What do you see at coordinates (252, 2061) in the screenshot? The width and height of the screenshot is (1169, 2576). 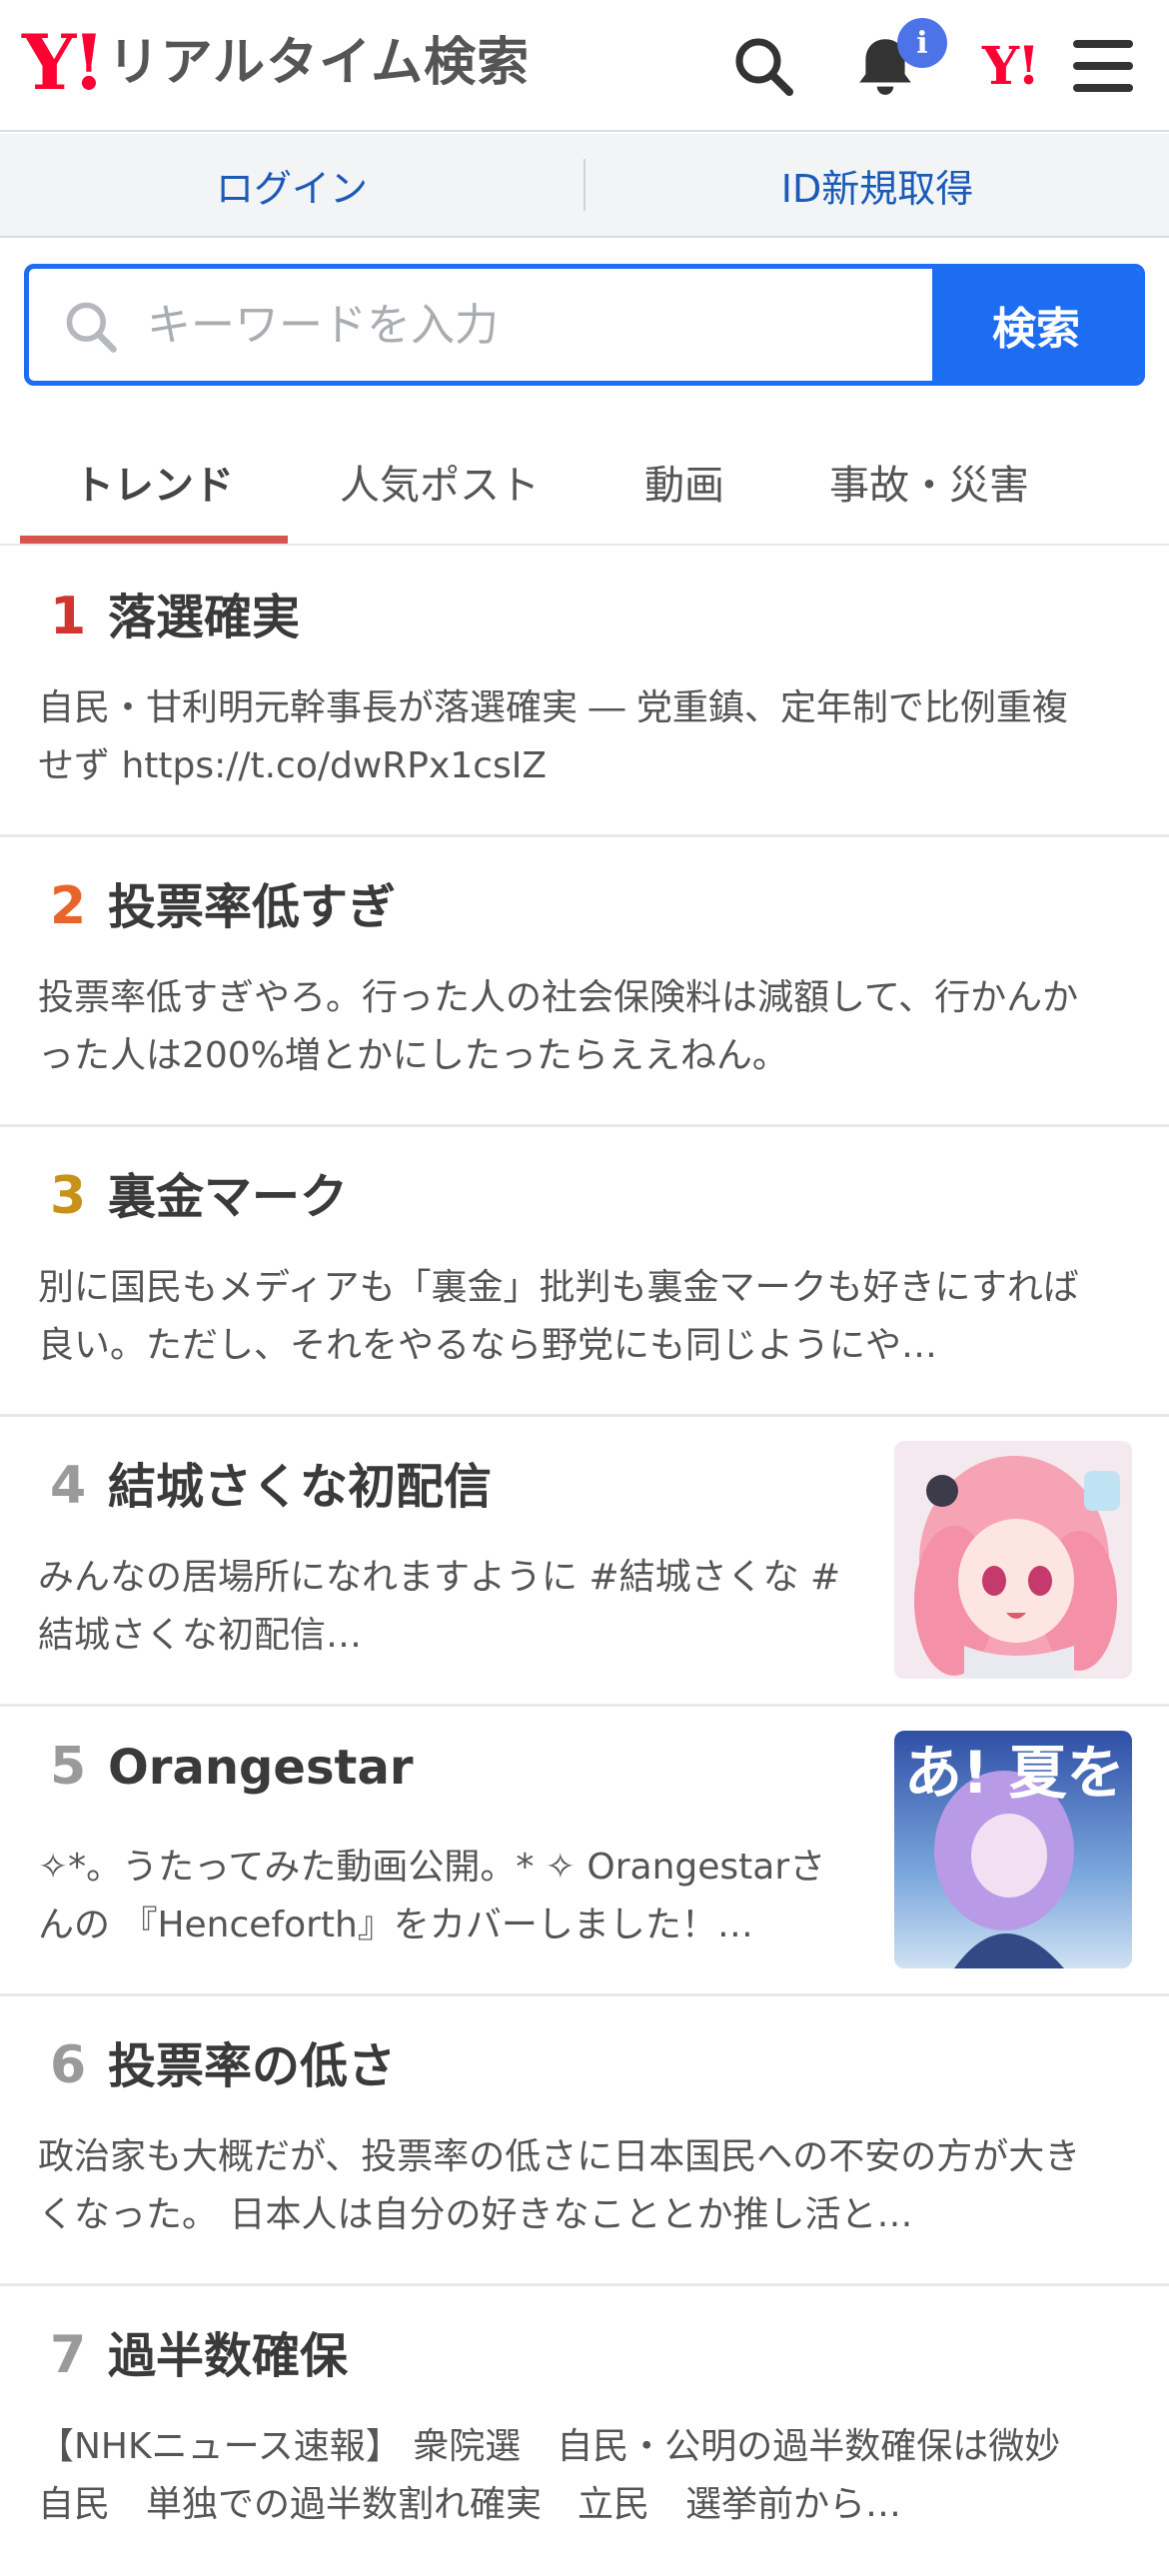 I see `trend-term: 投票率の低さ` at bounding box center [252, 2061].